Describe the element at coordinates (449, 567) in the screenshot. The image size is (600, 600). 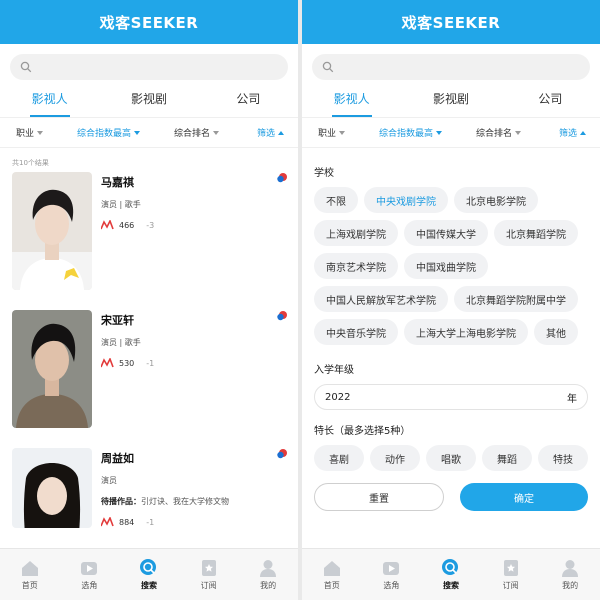
I see `search-nav-icon` at that location.